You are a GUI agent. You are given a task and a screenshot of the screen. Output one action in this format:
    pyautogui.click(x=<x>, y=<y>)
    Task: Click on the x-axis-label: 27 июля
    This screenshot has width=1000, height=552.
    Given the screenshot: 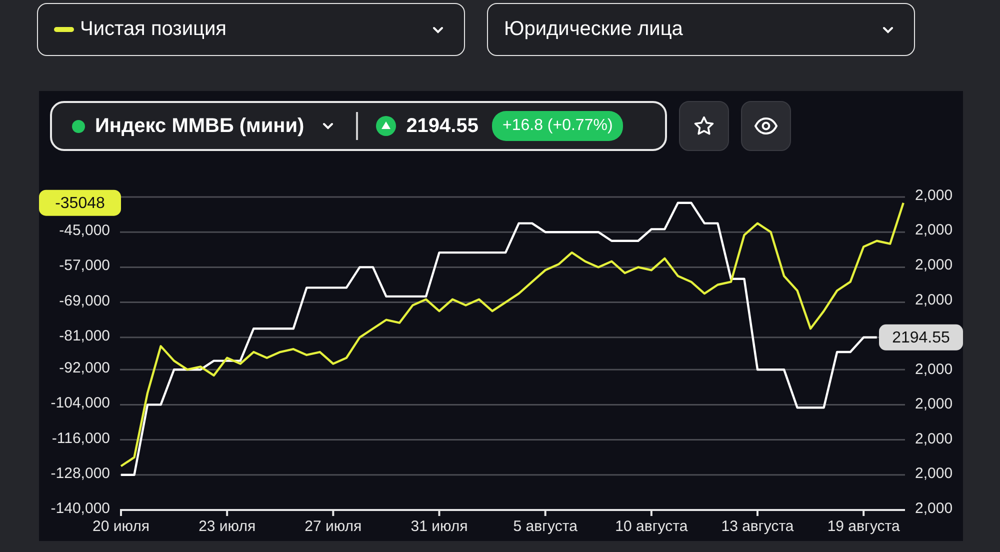 What is the action you would take?
    pyautogui.click(x=333, y=526)
    